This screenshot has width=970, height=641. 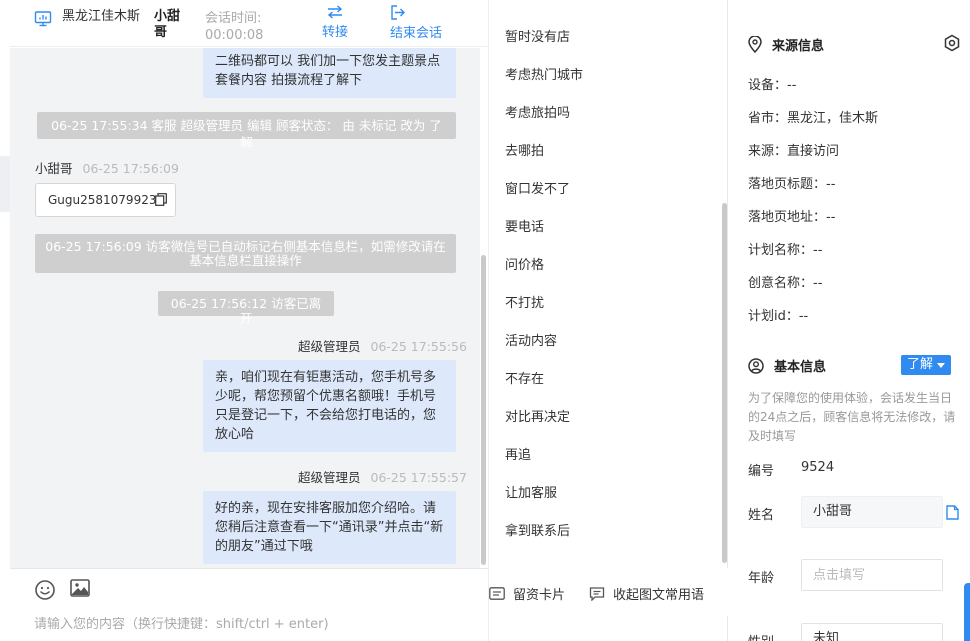 What do you see at coordinates (329, 346) in the screenshot?
I see `agent-sender-name-1: 超级管理员` at bounding box center [329, 346].